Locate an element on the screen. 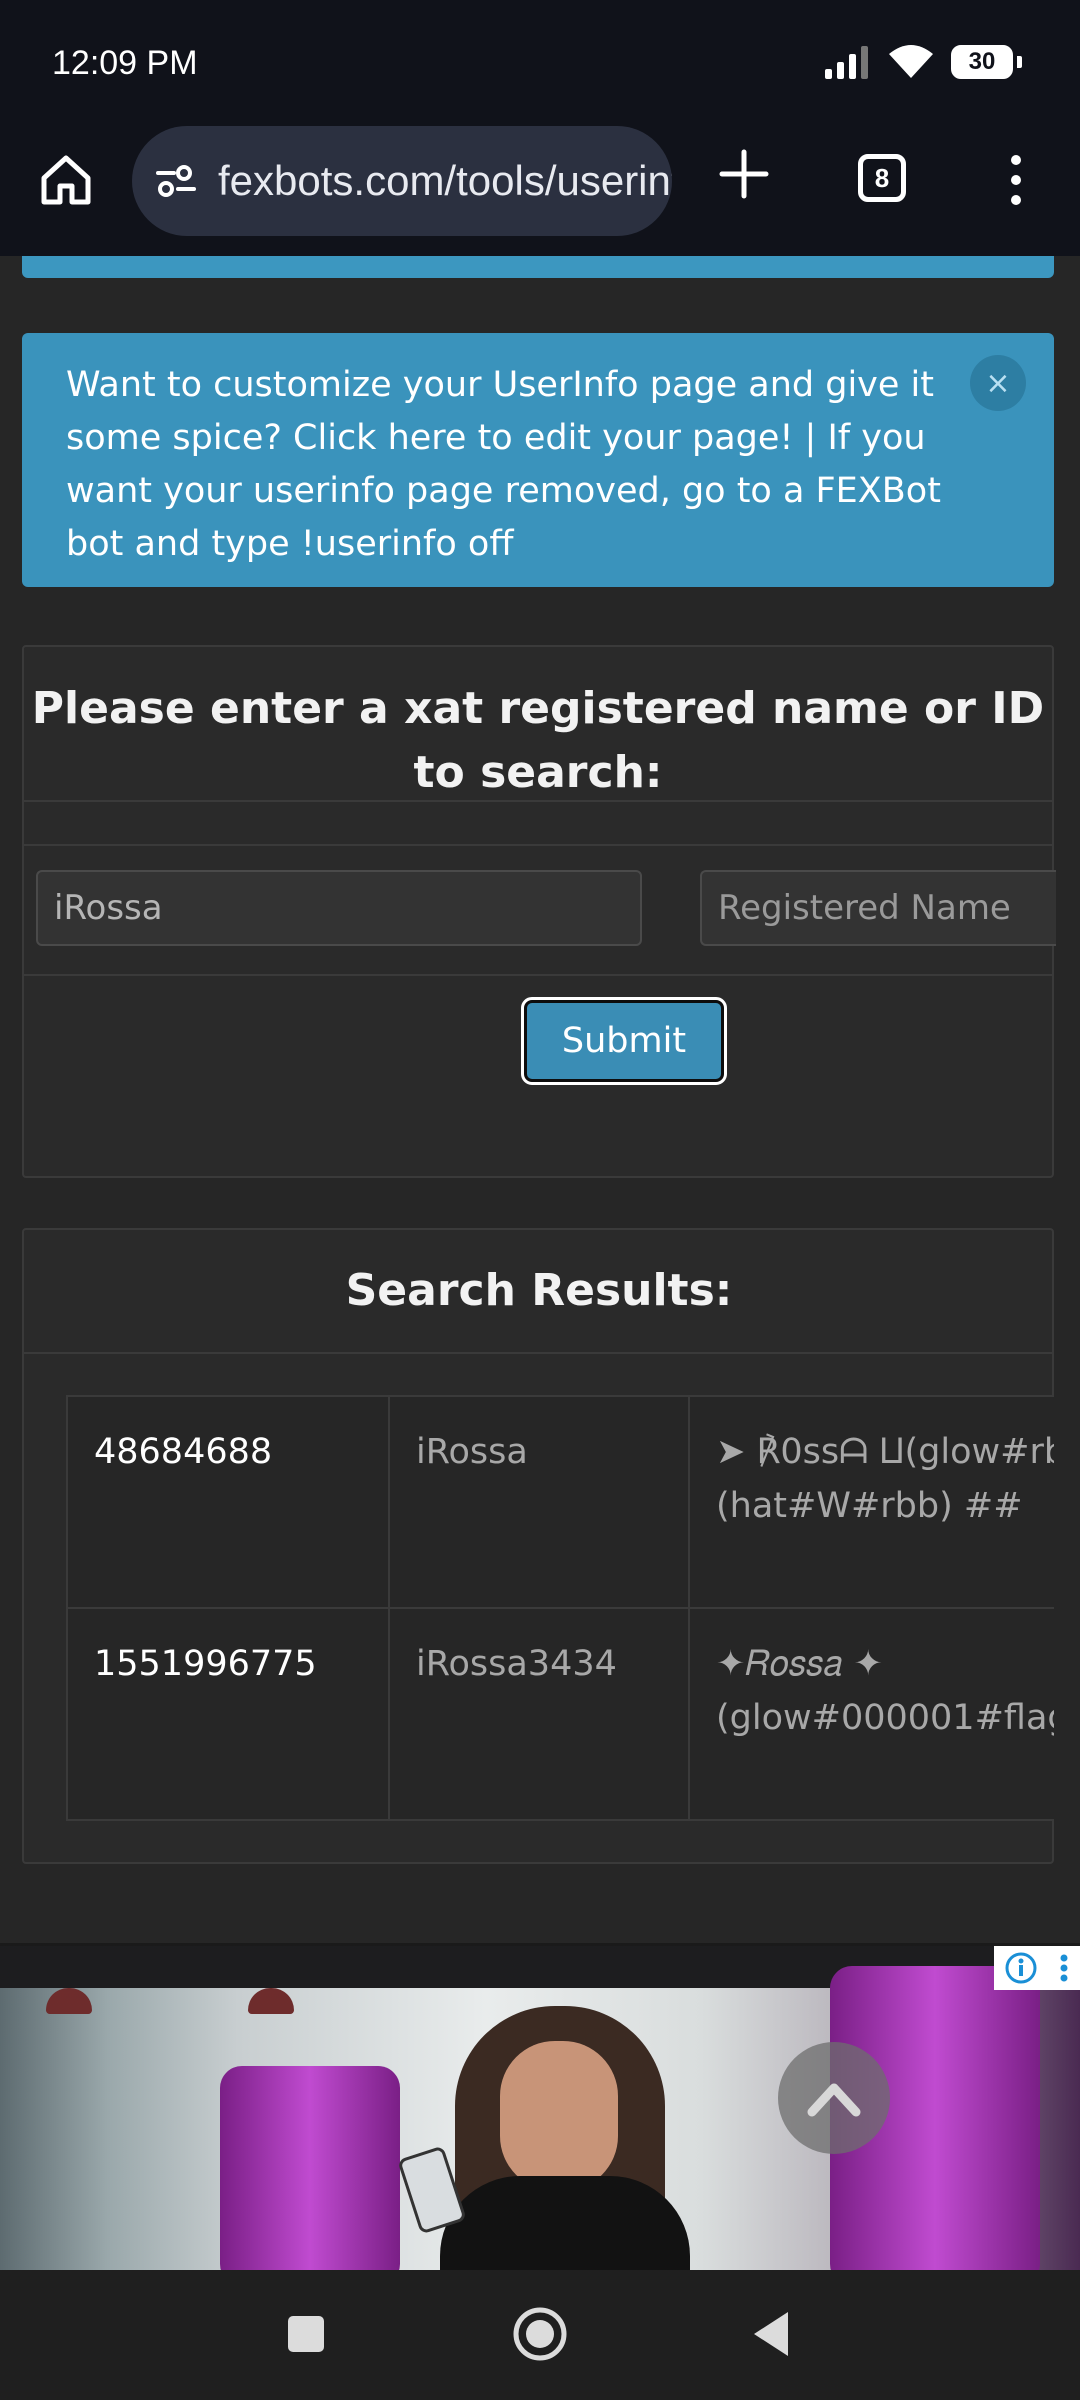 The height and width of the screenshot is (2400, 1080). username-cell: iRossa is located at coordinates (539, 1502).